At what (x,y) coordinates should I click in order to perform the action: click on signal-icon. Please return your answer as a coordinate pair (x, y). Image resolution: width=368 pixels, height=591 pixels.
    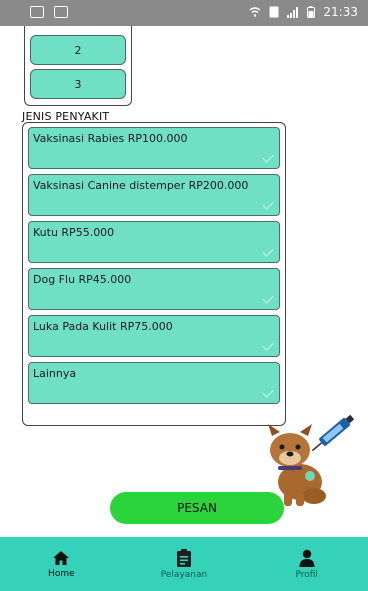
    Looking at the image, I should click on (293, 12).